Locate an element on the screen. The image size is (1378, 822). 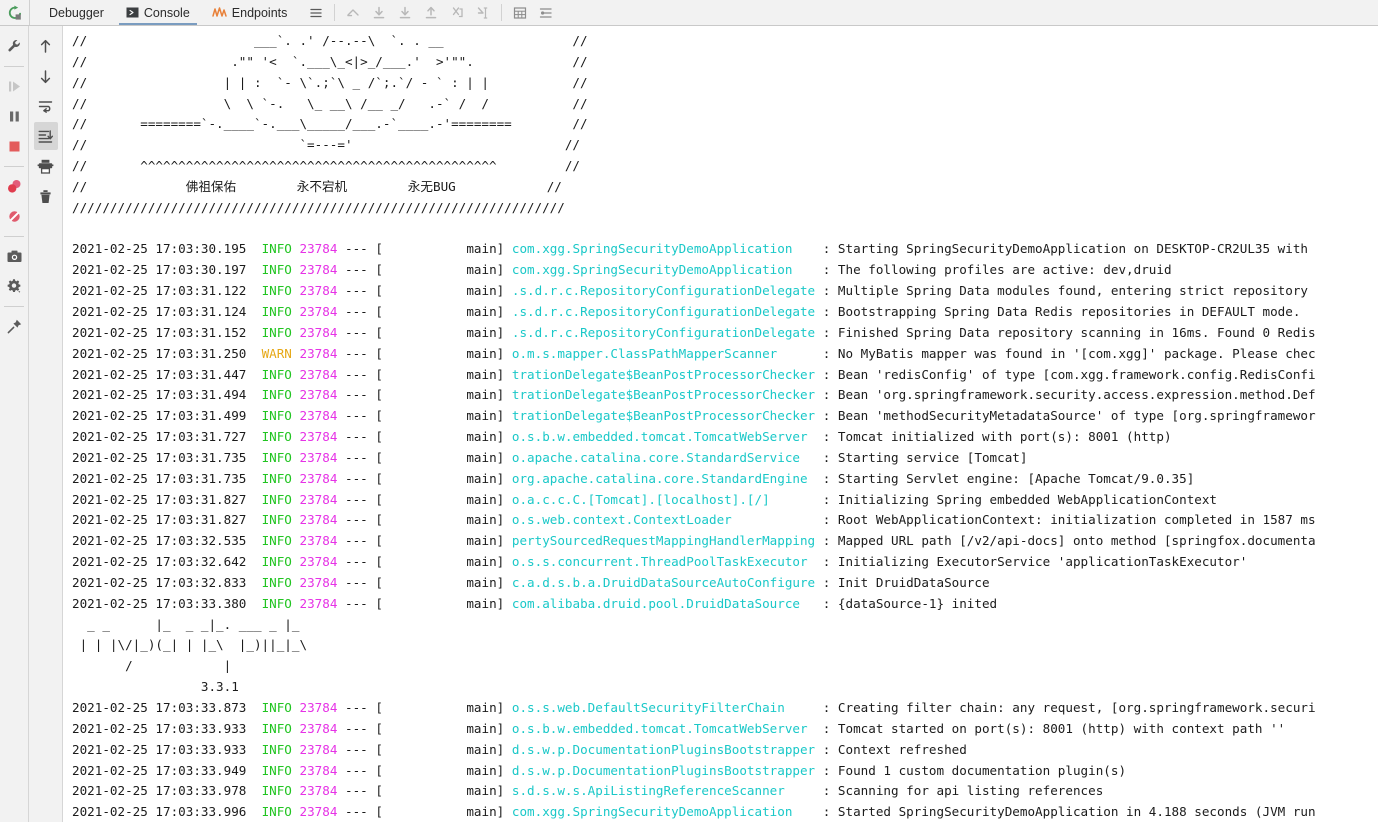
step-over-icon is located at coordinates (379, 13).